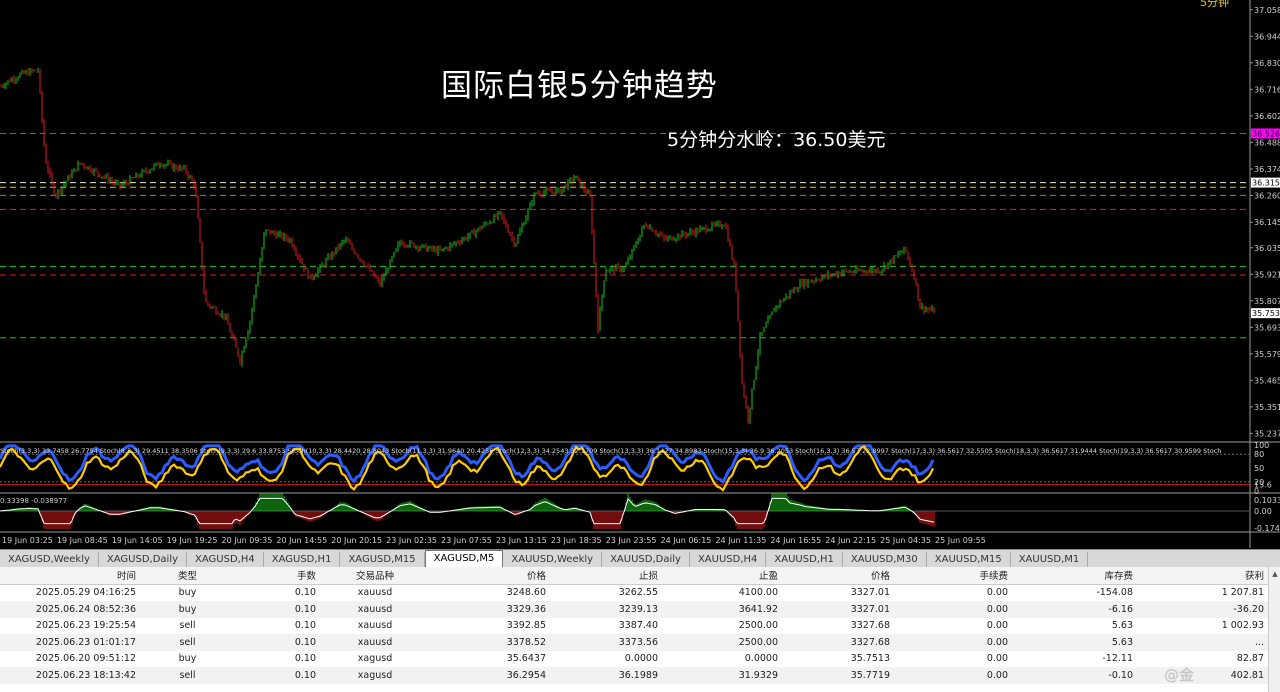 The image size is (1280, 692). I want to click on tab-xauusd-m30: XAUUSD,M30, so click(885, 559).